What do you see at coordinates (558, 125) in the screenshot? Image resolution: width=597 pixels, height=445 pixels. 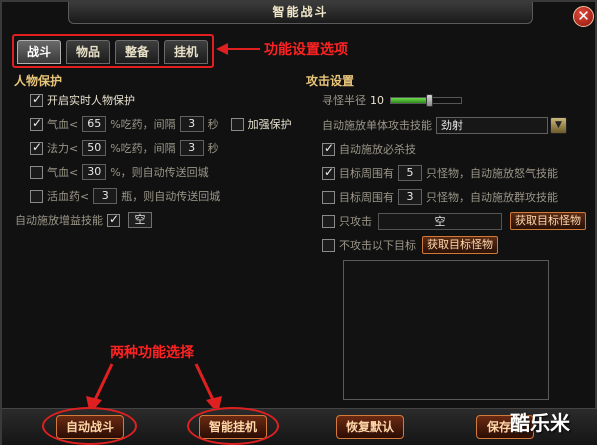 I see `chevron-down-icon: ▼` at bounding box center [558, 125].